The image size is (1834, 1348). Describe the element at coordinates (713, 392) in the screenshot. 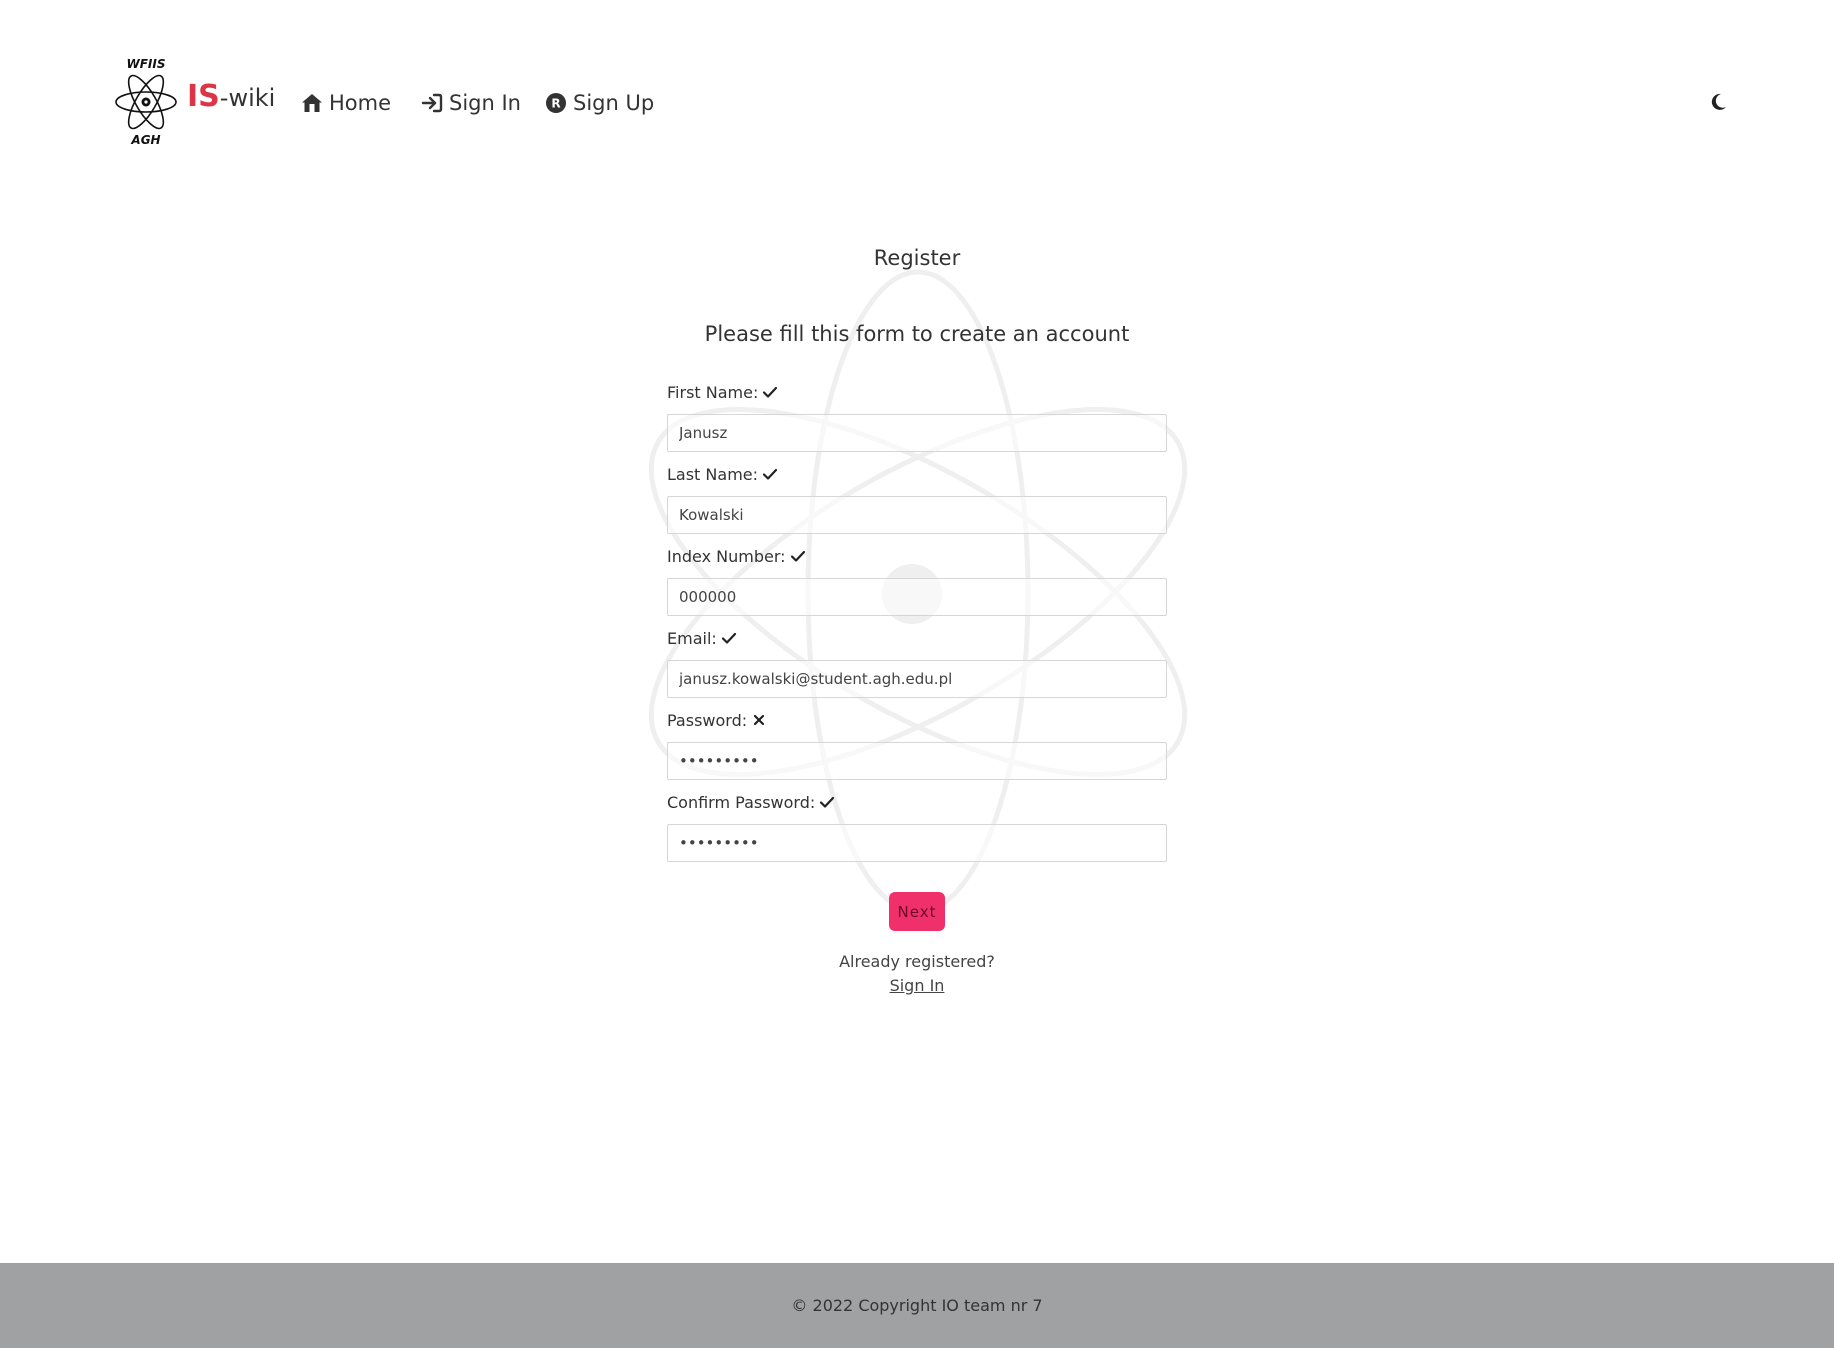

I see `first-name-label-text: First Name:` at that location.